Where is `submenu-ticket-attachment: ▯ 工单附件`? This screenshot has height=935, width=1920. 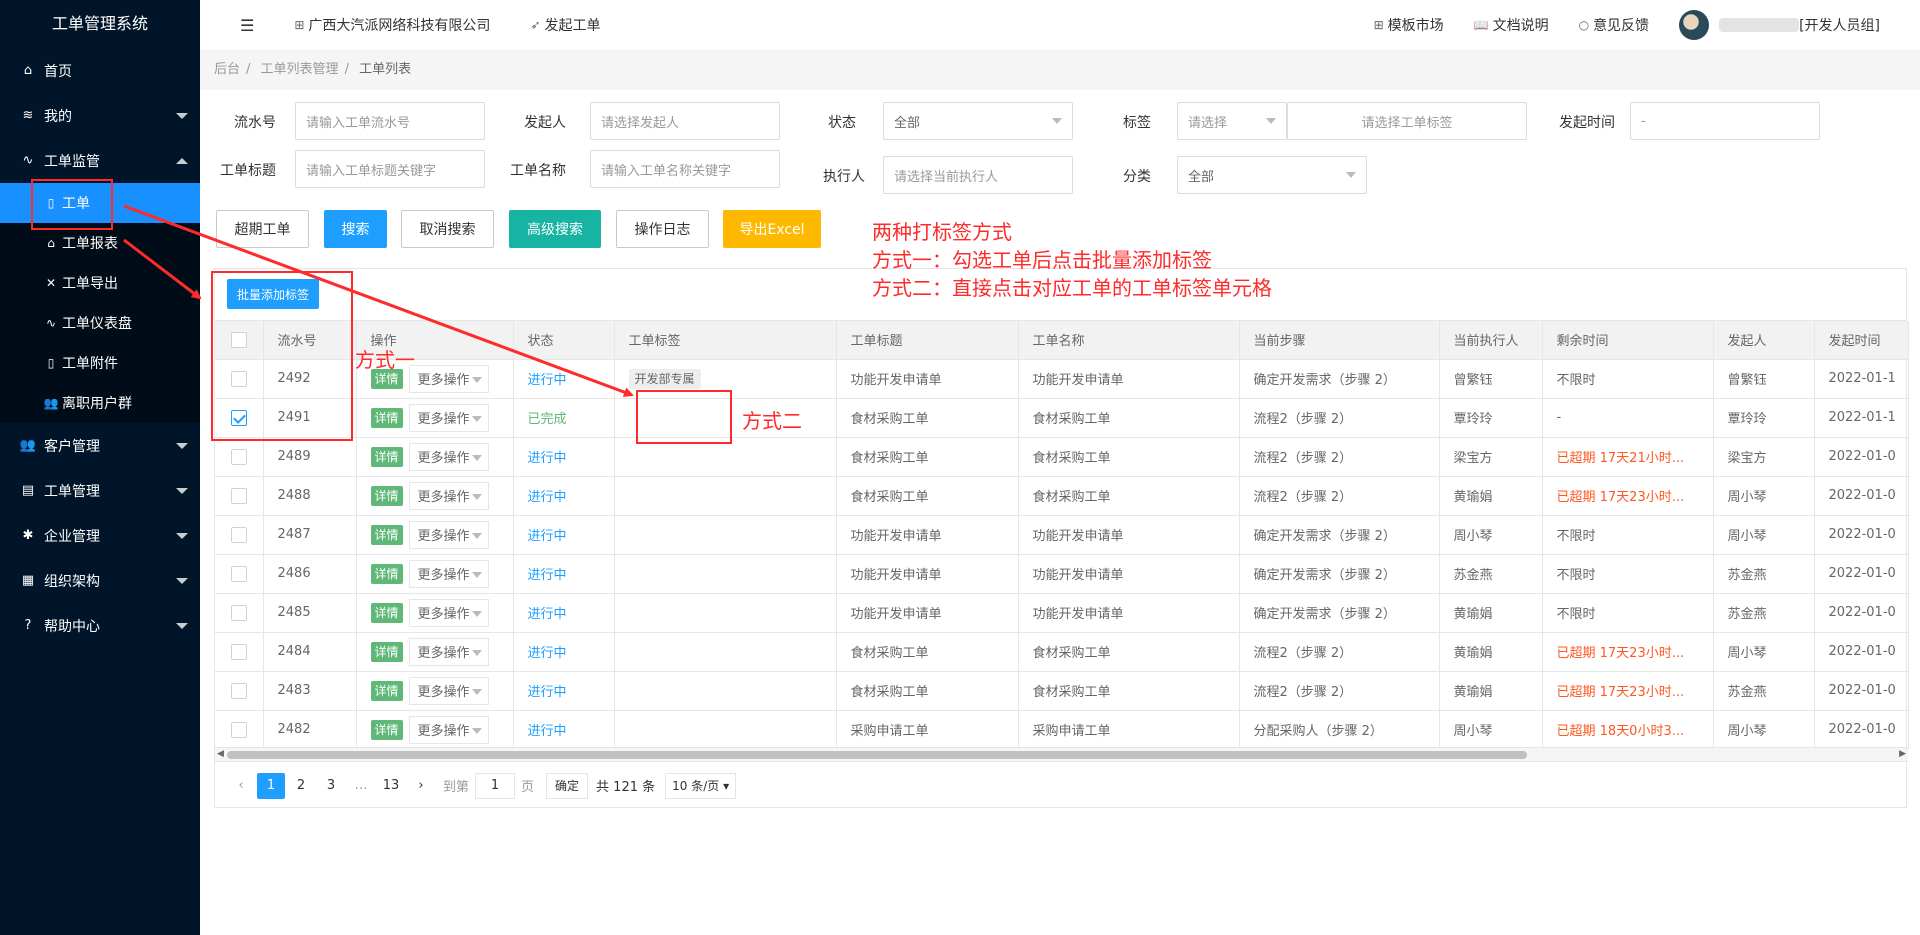 submenu-ticket-attachment: ▯ 工单附件 is located at coordinates (100, 363).